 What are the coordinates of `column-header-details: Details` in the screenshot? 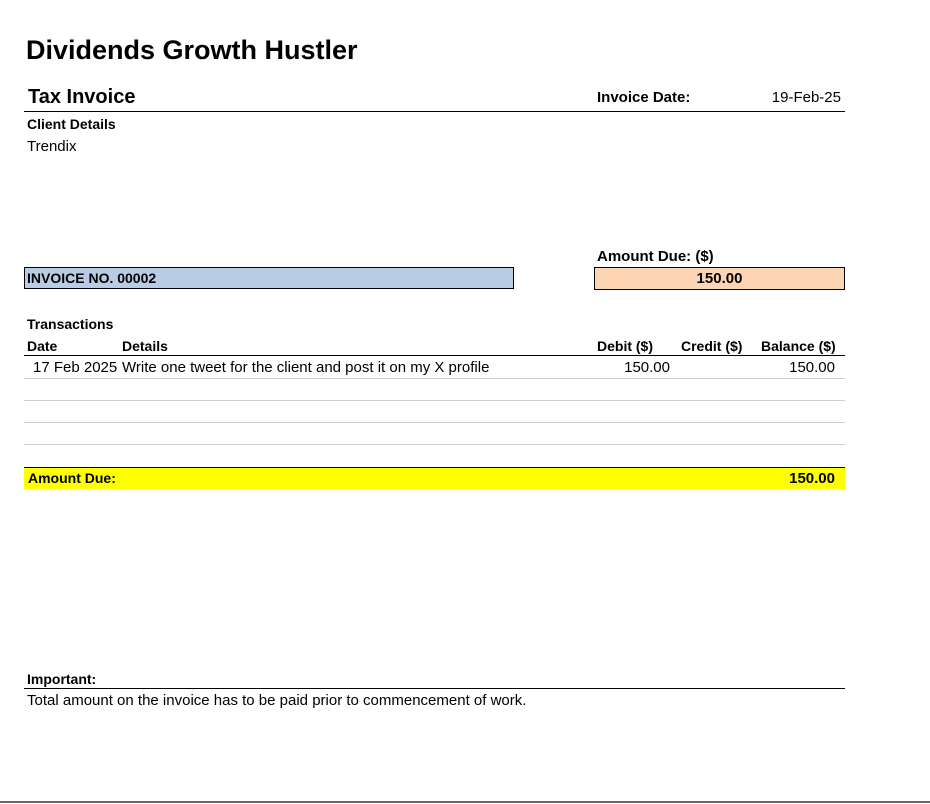 It's located at (145, 346).